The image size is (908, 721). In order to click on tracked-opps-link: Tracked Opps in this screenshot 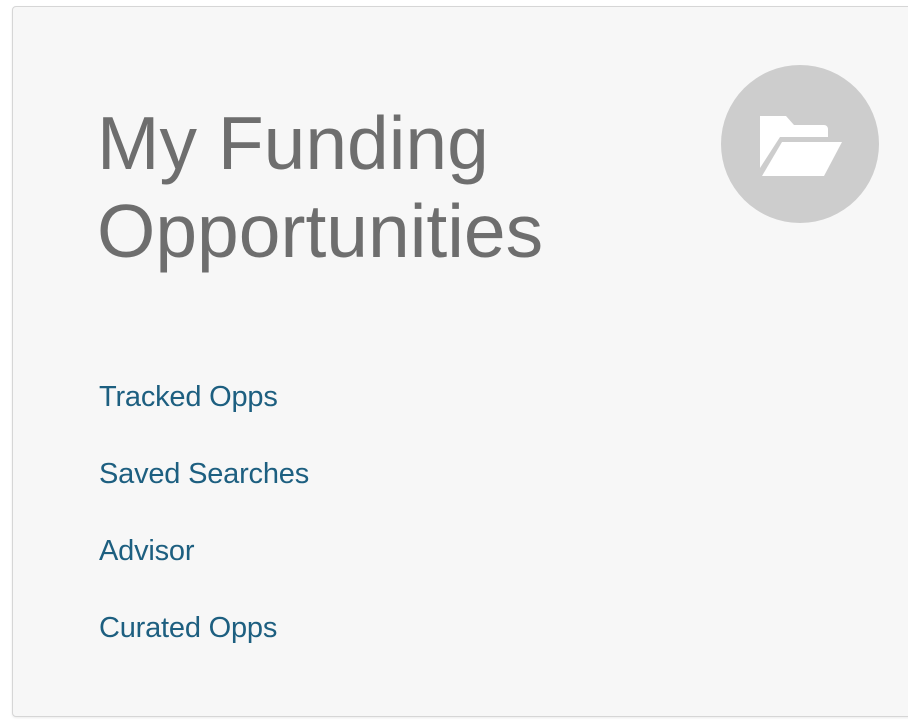, I will do `click(188, 397)`.